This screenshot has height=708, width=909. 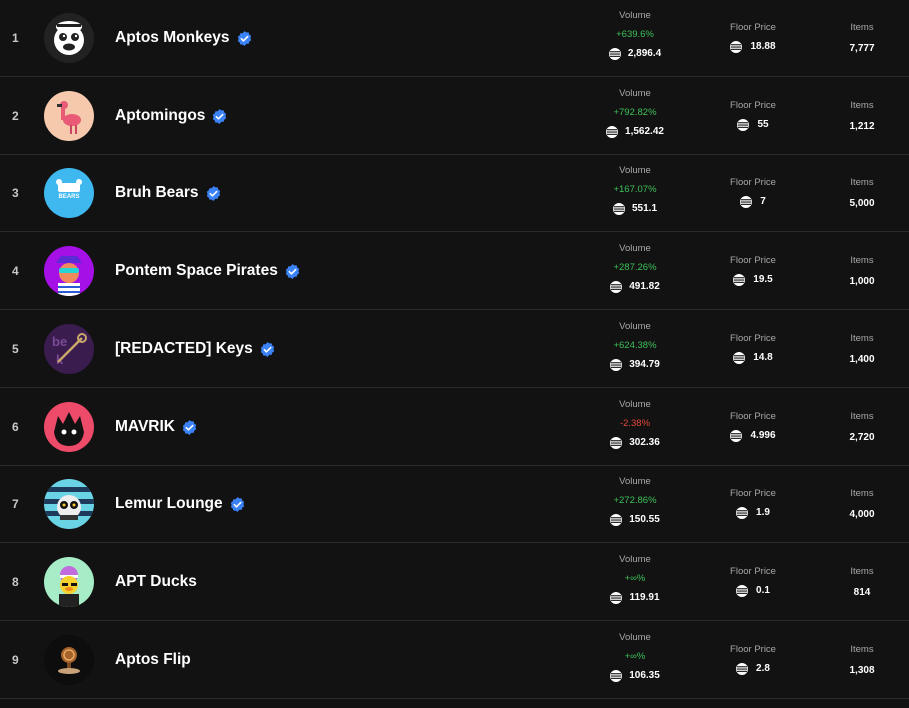 I want to click on items-column: Items 1,000, so click(x=862, y=271).